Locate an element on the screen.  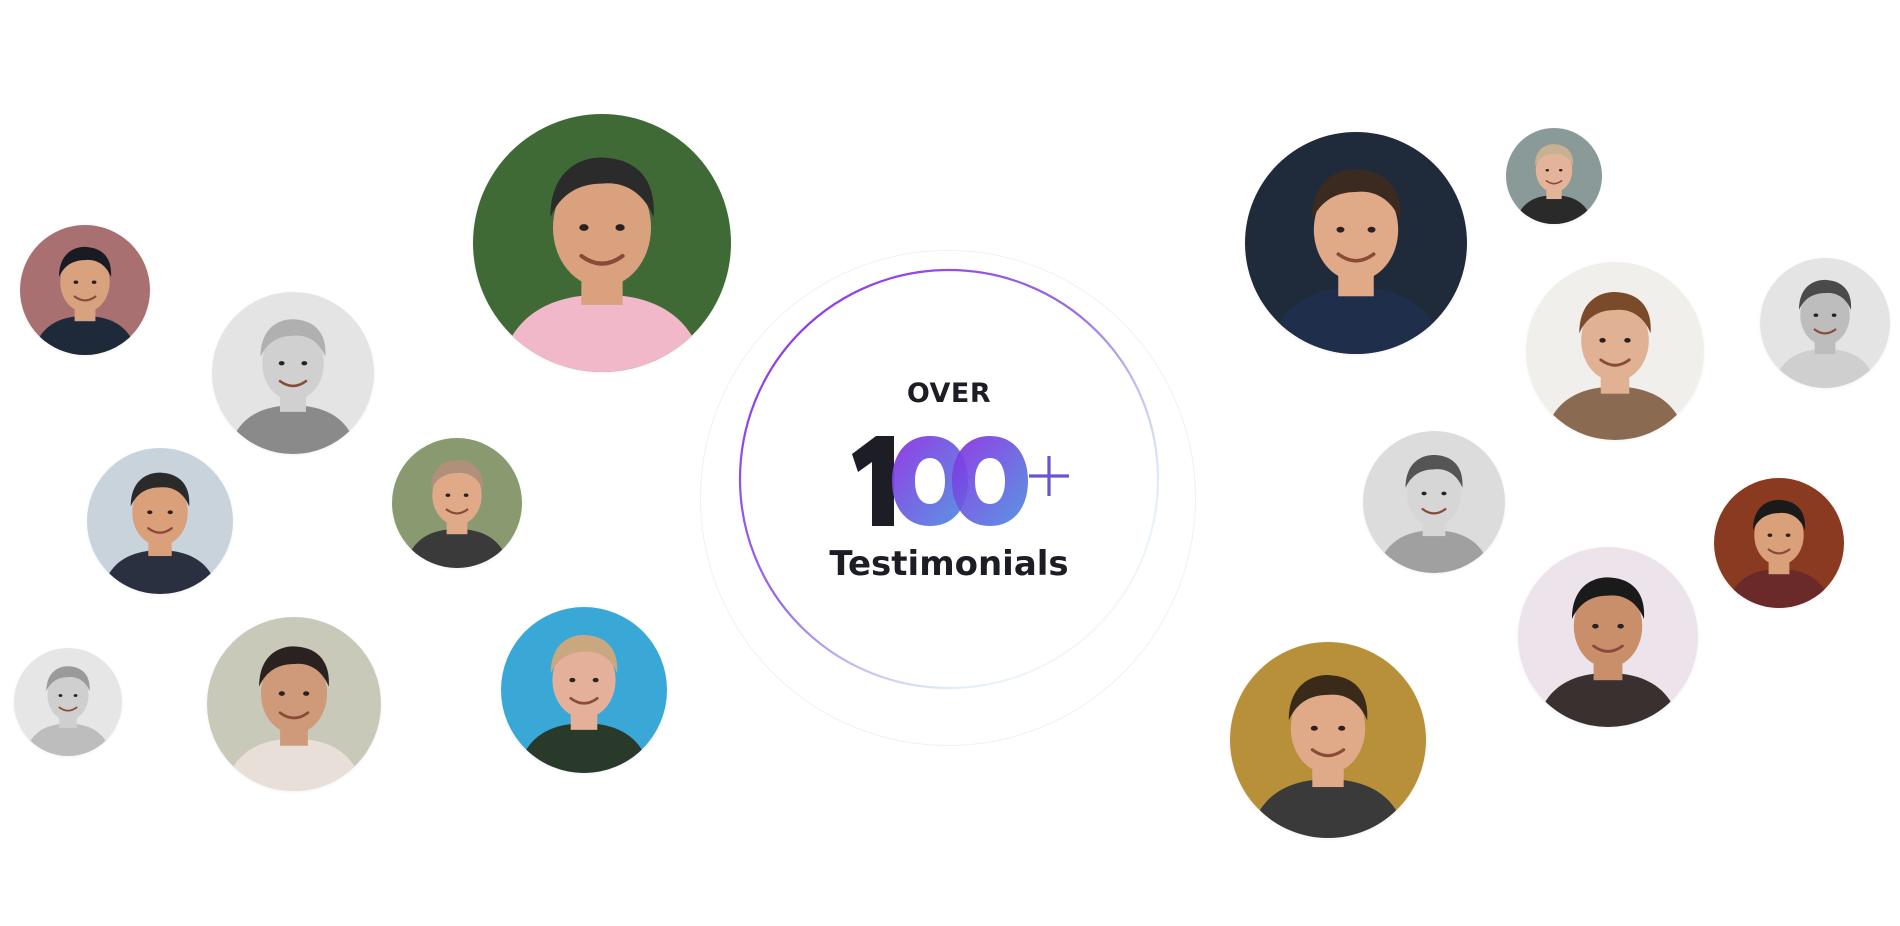
testimonials-label: Testimonials is located at coordinates (949, 564).